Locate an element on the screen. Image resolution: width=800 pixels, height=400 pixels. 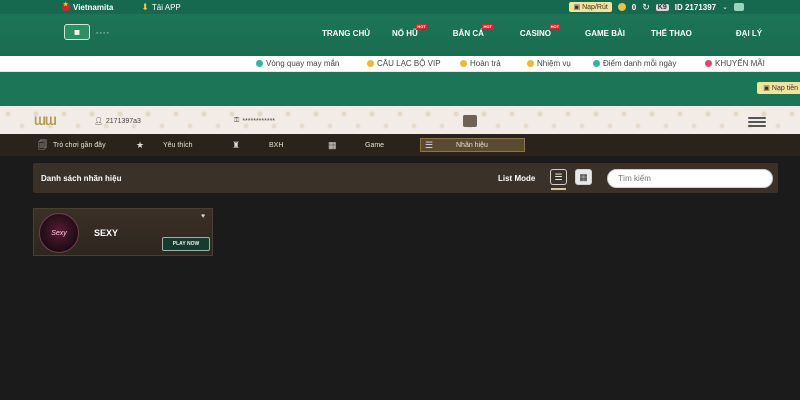
promo-daily-checkin: Điểm danh mỗi ngày is located at coordinates (634, 63).